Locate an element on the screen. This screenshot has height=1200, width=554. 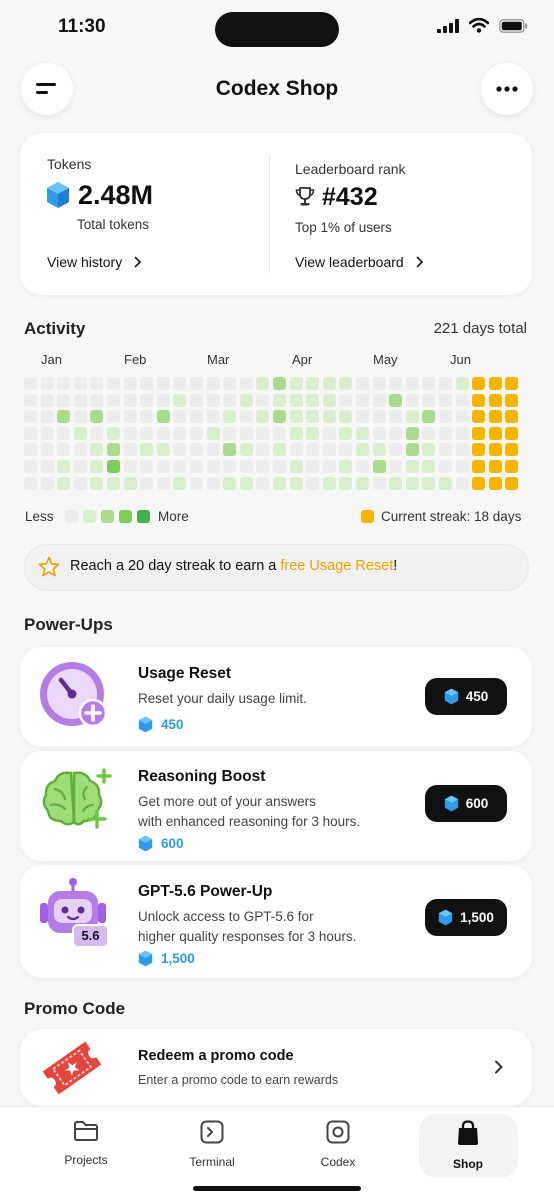
buy-reasoning-boost-button: 600 is located at coordinates (466, 803).